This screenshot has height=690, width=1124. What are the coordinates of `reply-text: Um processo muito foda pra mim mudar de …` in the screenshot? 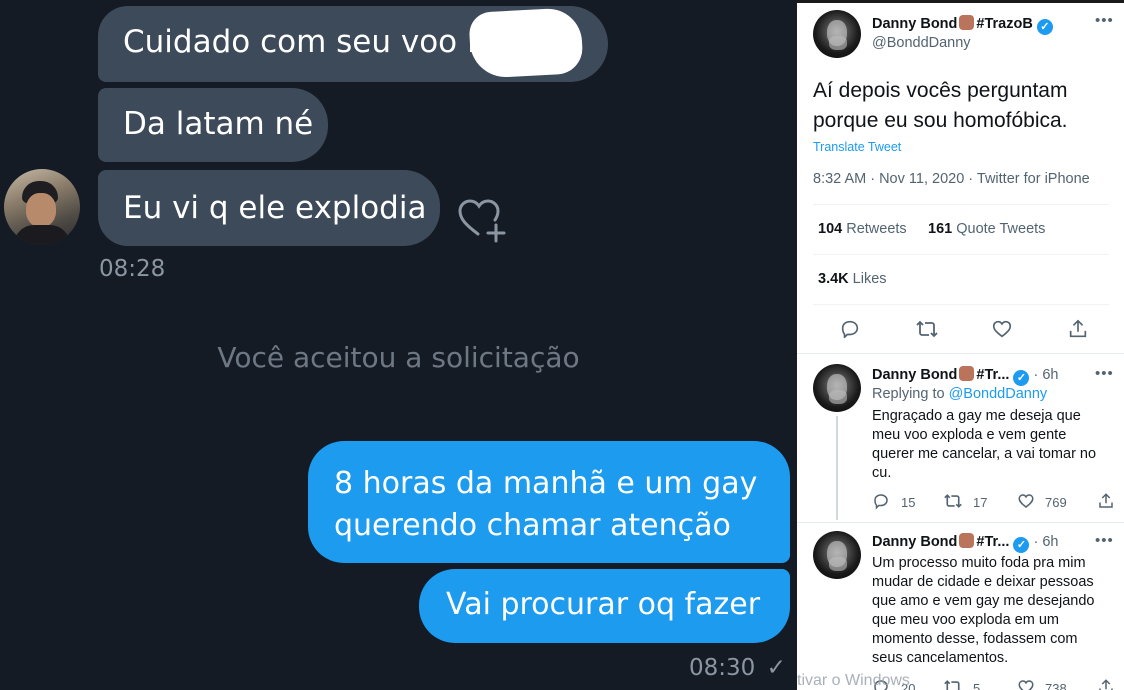 It's located at (983, 610).